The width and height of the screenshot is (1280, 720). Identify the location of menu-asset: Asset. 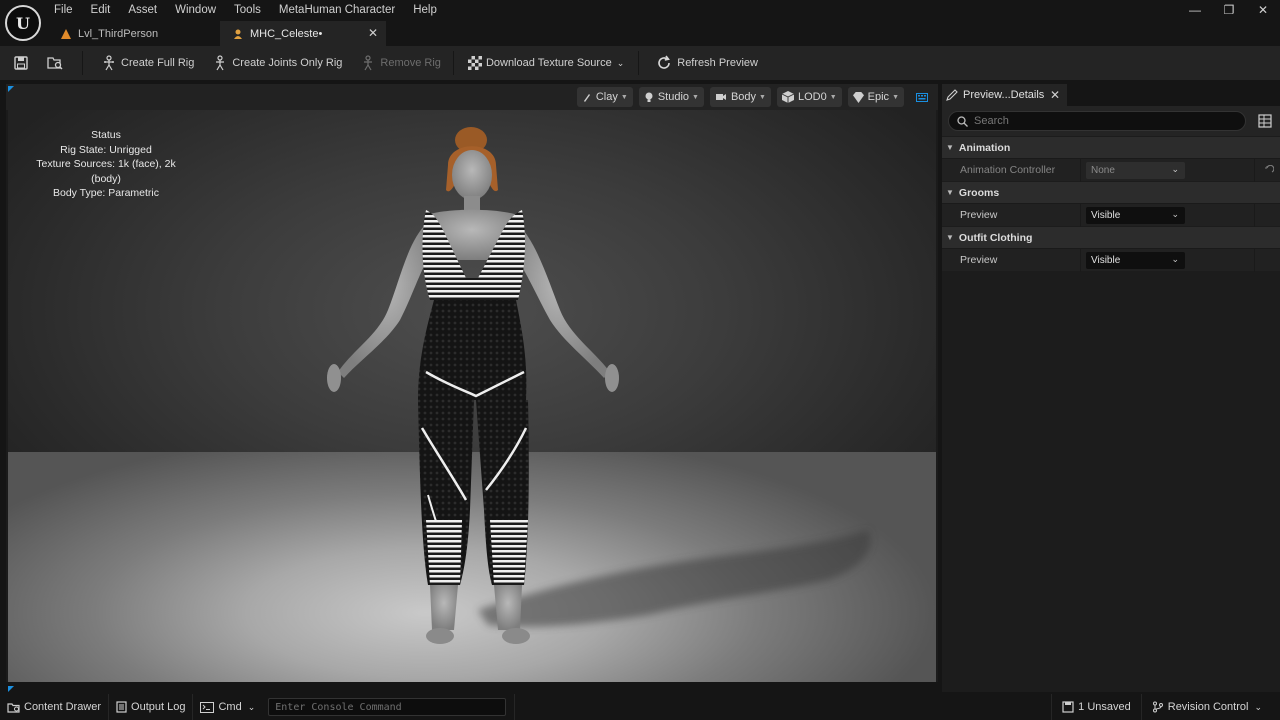
(142, 10).